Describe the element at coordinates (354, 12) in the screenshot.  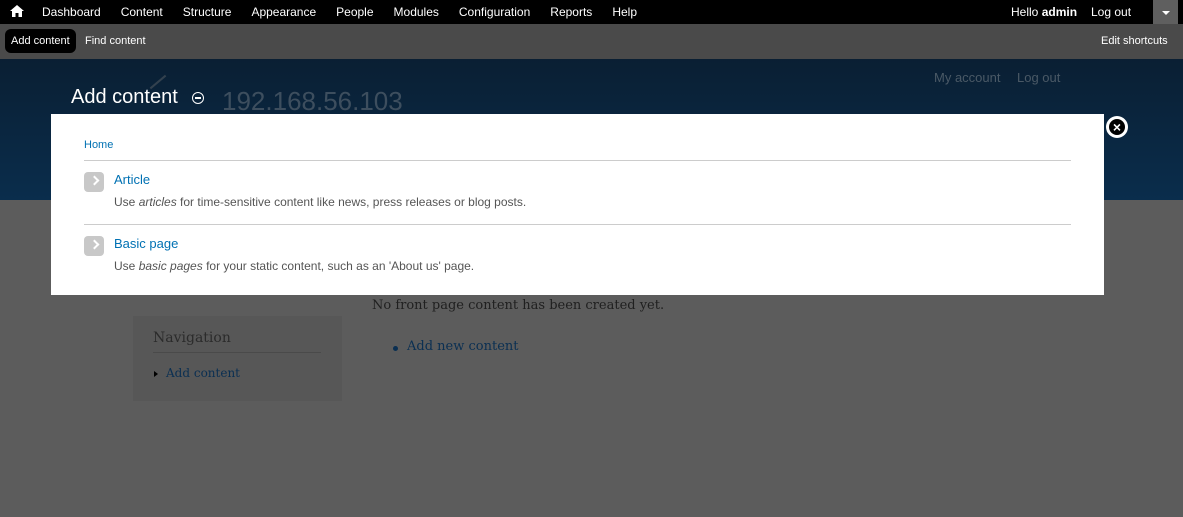
I see `menu-item-people: People` at that location.